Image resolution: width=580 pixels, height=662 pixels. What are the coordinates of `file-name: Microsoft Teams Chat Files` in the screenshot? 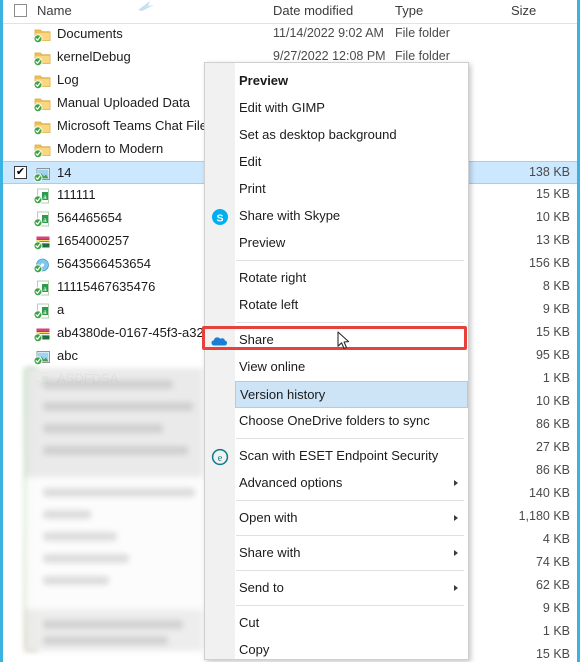 It's located at (135, 125).